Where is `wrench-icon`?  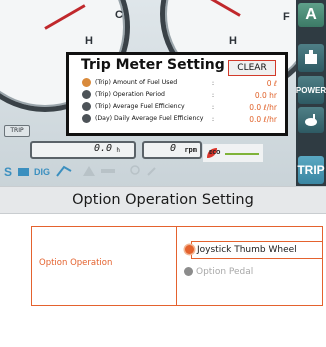 wrench-icon is located at coordinates (151, 171).